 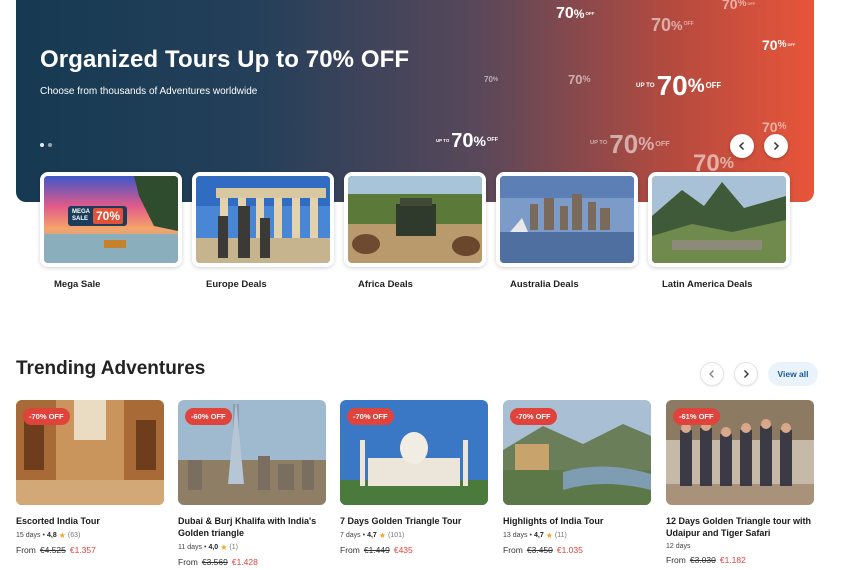 I want to click on new-price: €1.182, so click(x=732, y=560).